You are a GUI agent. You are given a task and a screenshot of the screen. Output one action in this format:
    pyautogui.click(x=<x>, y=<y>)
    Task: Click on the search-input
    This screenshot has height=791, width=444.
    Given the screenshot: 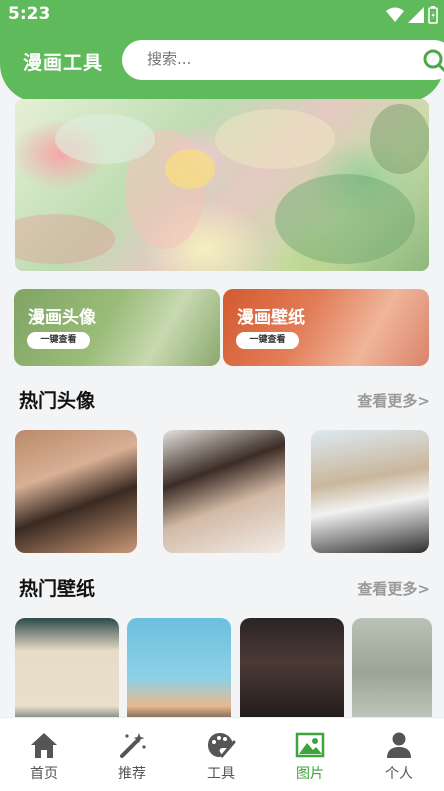 What is the action you would take?
    pyautogui.click(x=277, y=59)
    